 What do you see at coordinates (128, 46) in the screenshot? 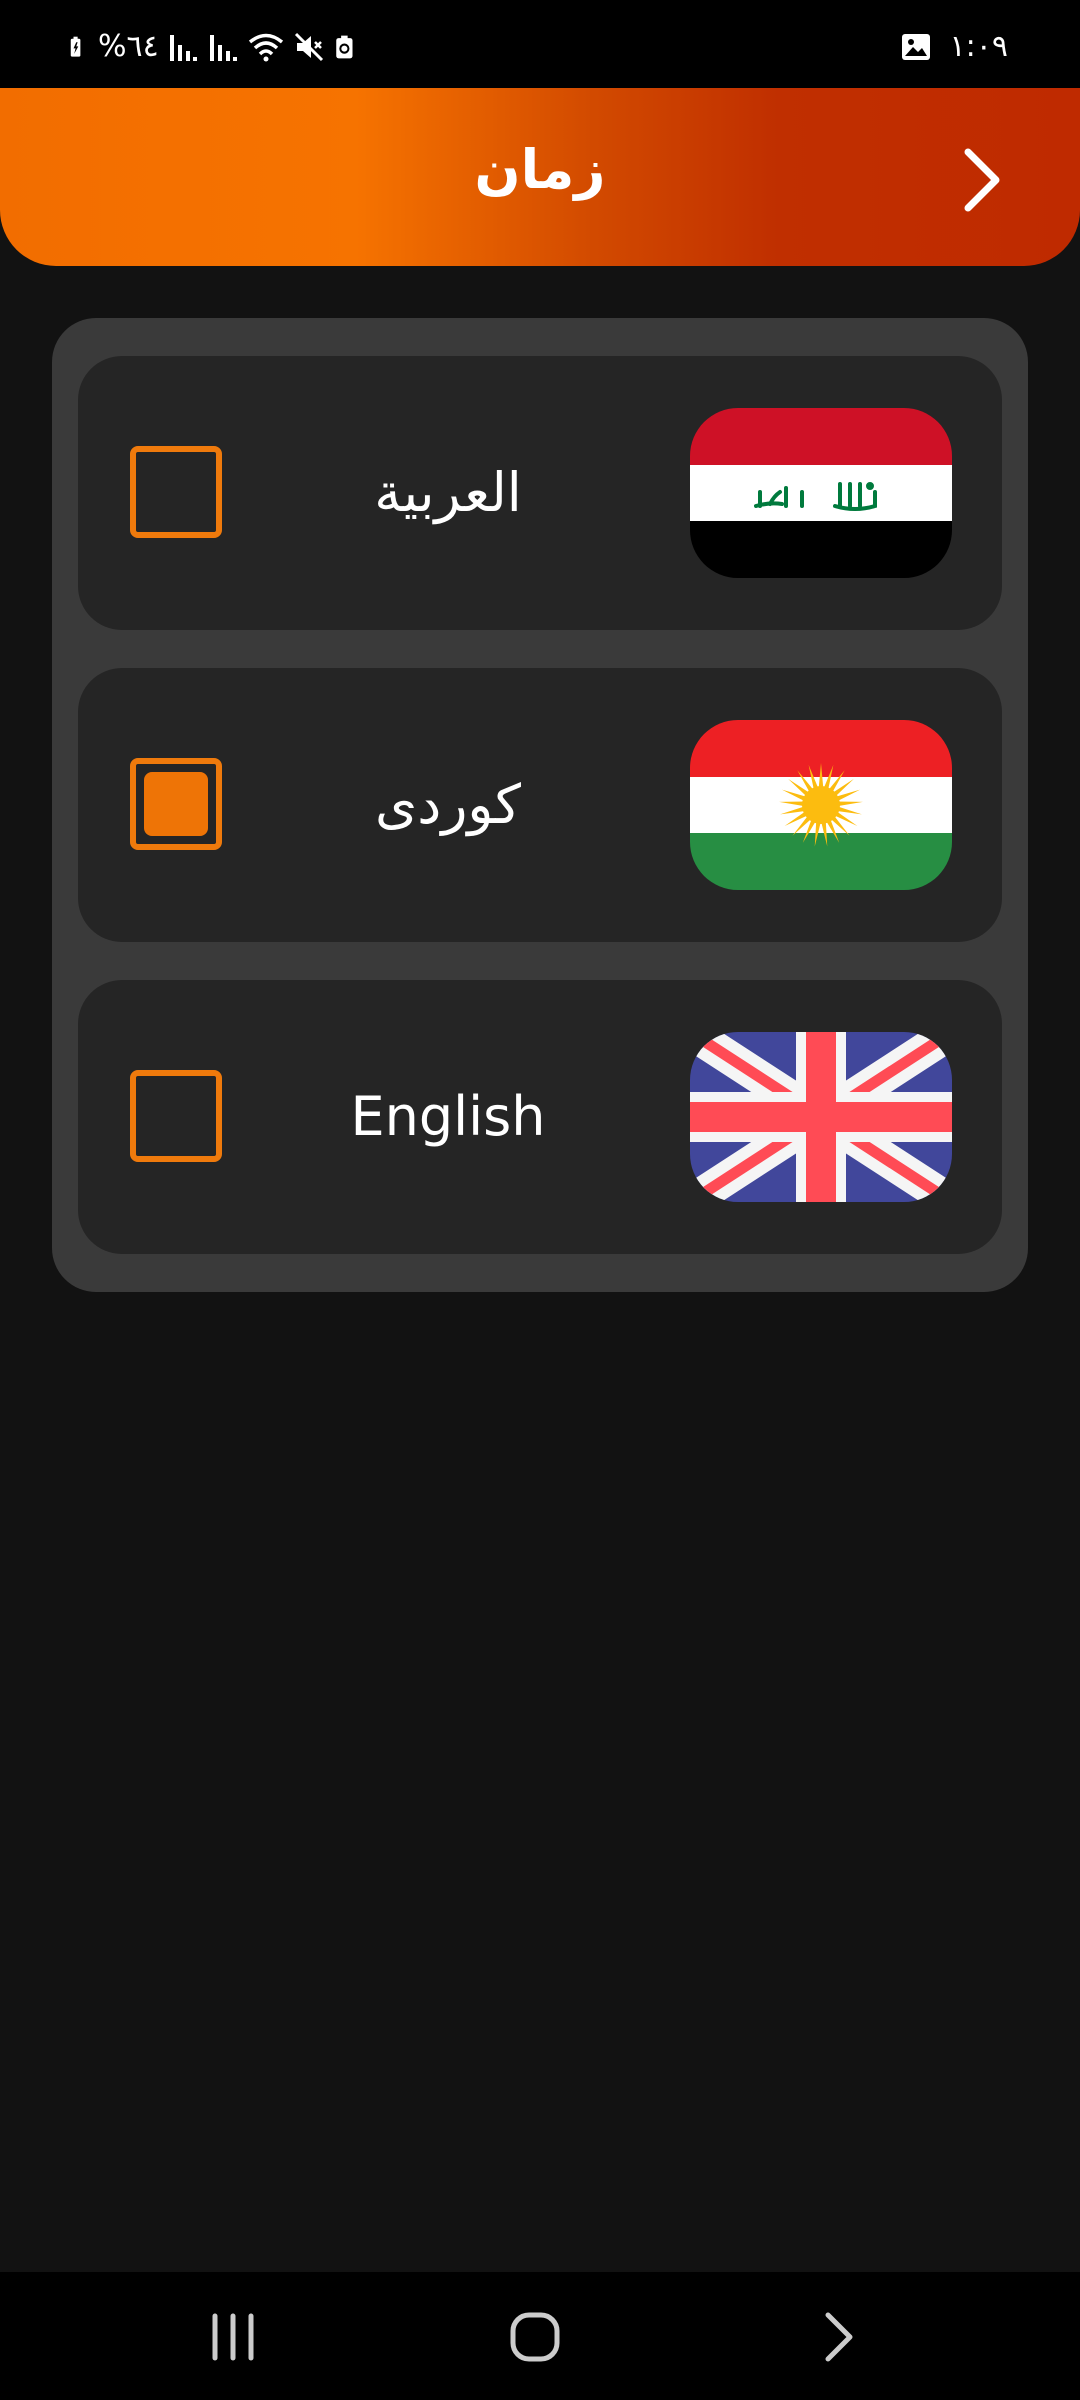
I see `battery-percentage: %٦٤` at bounding box center [128, 46].